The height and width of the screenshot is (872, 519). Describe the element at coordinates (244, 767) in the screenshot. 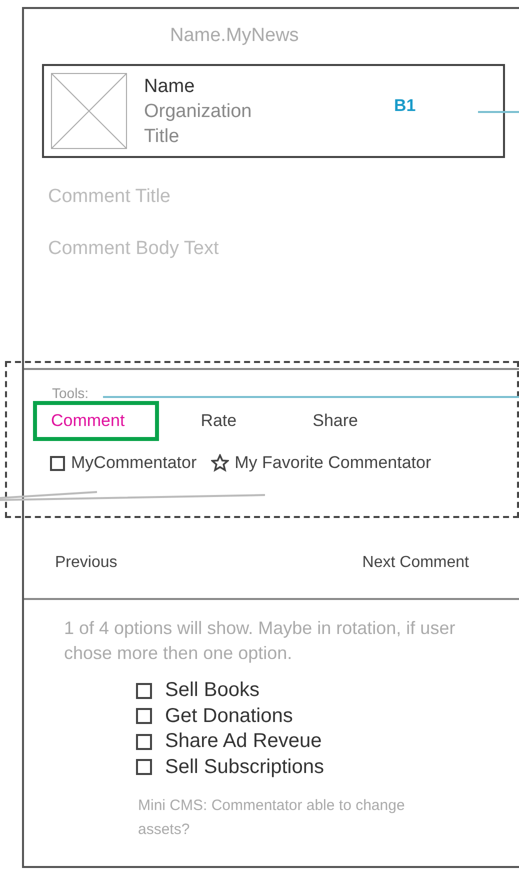

I see `option-label: Sell Subscriptions` at that location.